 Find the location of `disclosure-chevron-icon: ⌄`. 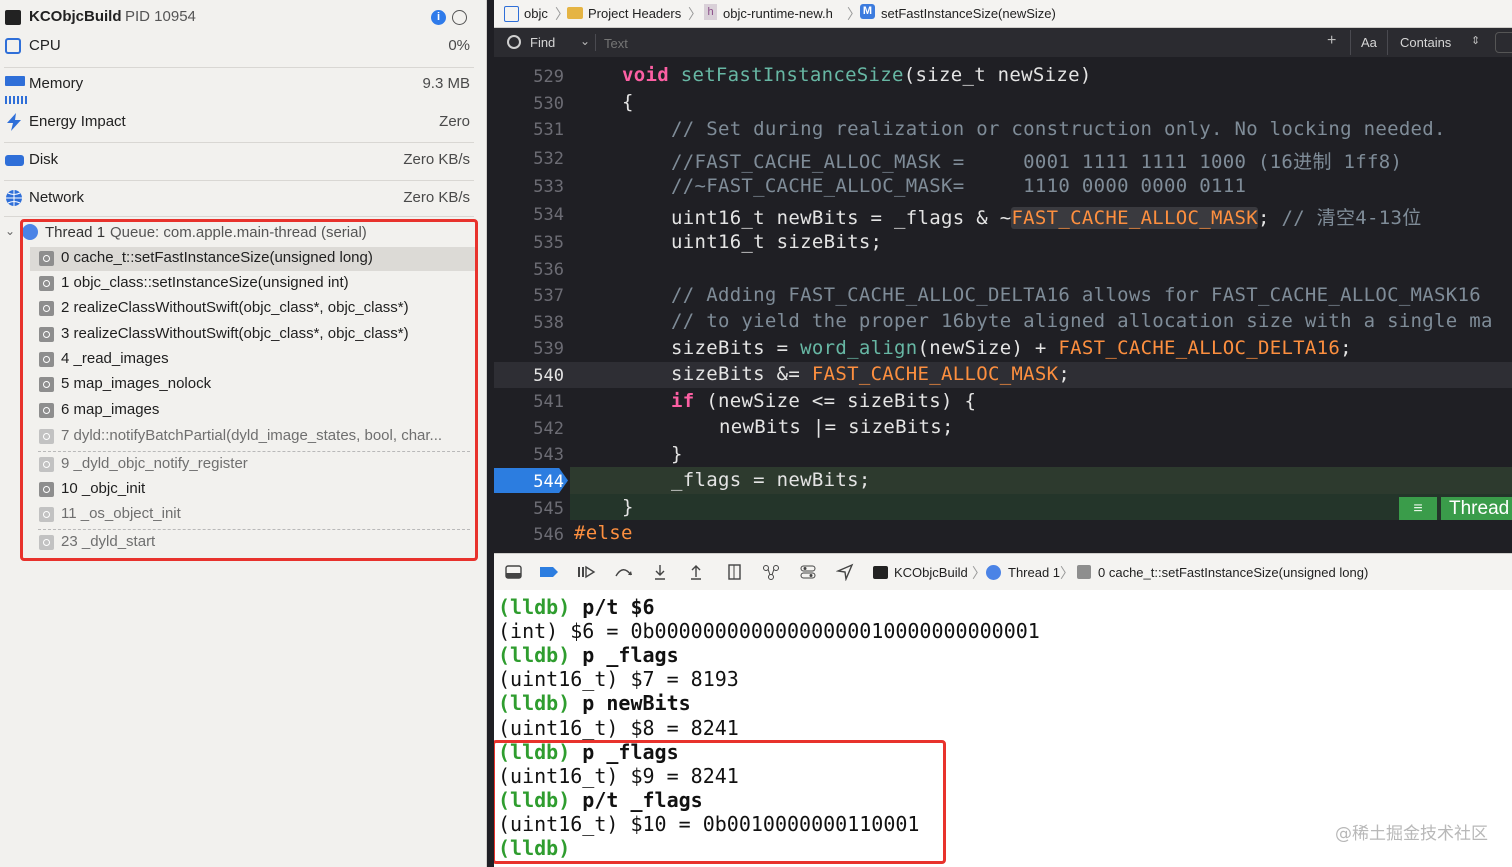

disclosure-chevron-icon: ⌄ is located at coordinates (10, 231).